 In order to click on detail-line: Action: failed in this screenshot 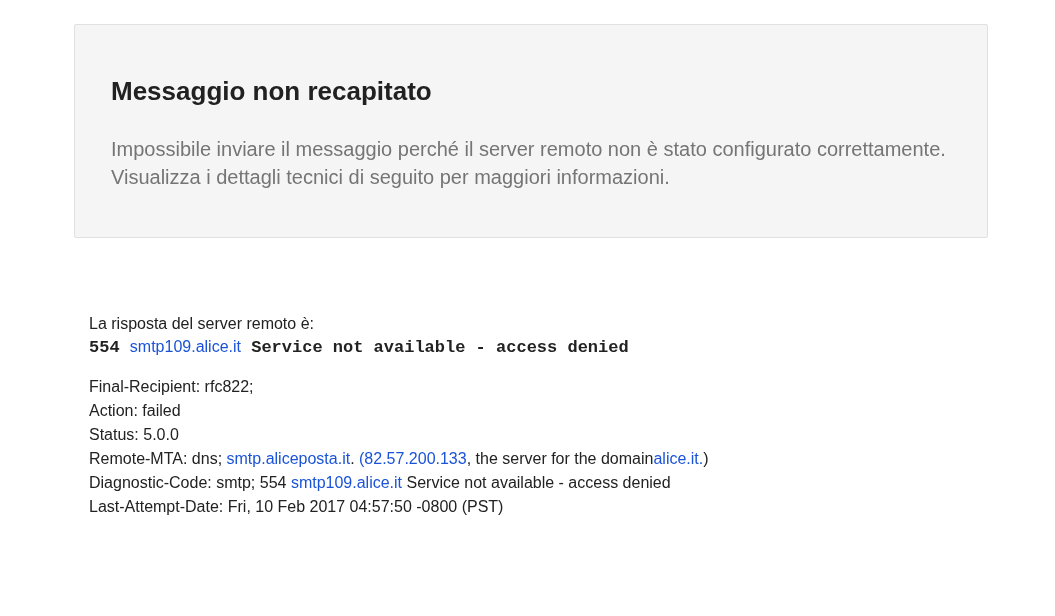, I will do `click(135, 411)`.